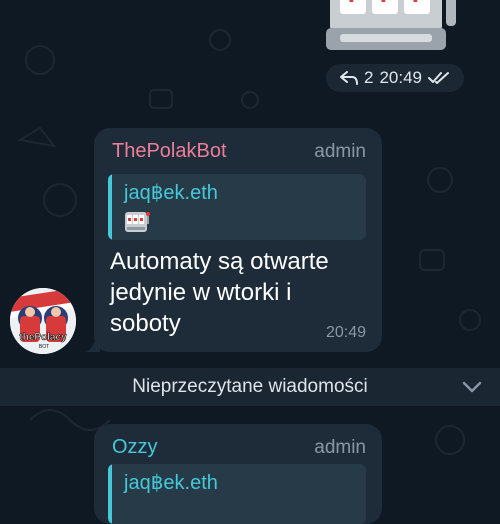 This screenshot has height=524, width=500. Describe the element at coordinates (43, 337) in the screenshot. I see `avatar-caption: thePolacy` at that location.